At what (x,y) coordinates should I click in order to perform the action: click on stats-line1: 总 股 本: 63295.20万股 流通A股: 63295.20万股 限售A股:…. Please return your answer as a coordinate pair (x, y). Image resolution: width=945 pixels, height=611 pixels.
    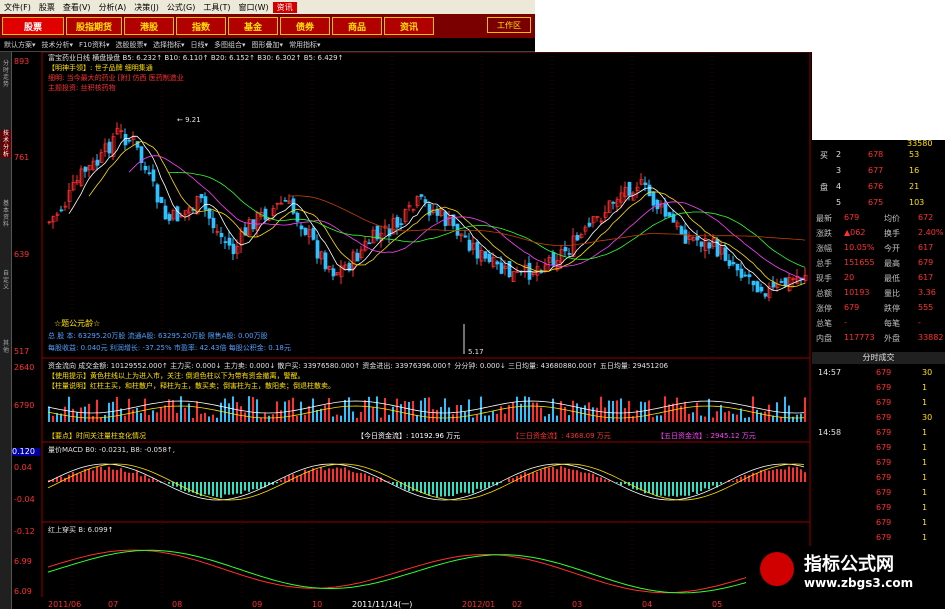
    Looking at the image, I should click on (158, 336).